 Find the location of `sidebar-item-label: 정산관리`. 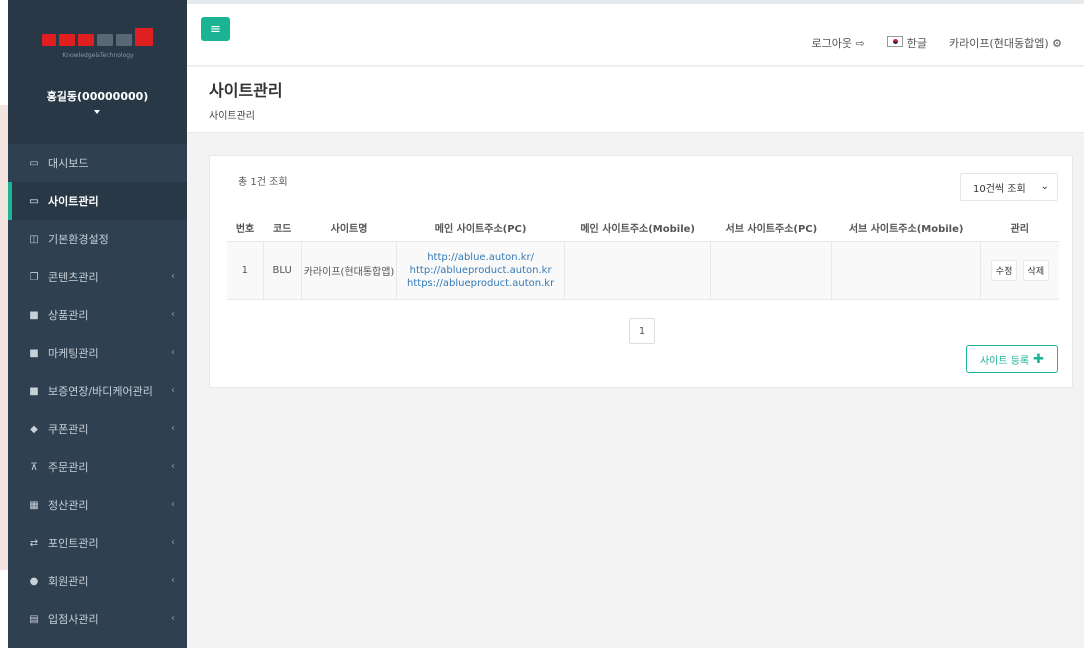

sidebar-item-label: 정산관리 is located at coordinates (68, 505).